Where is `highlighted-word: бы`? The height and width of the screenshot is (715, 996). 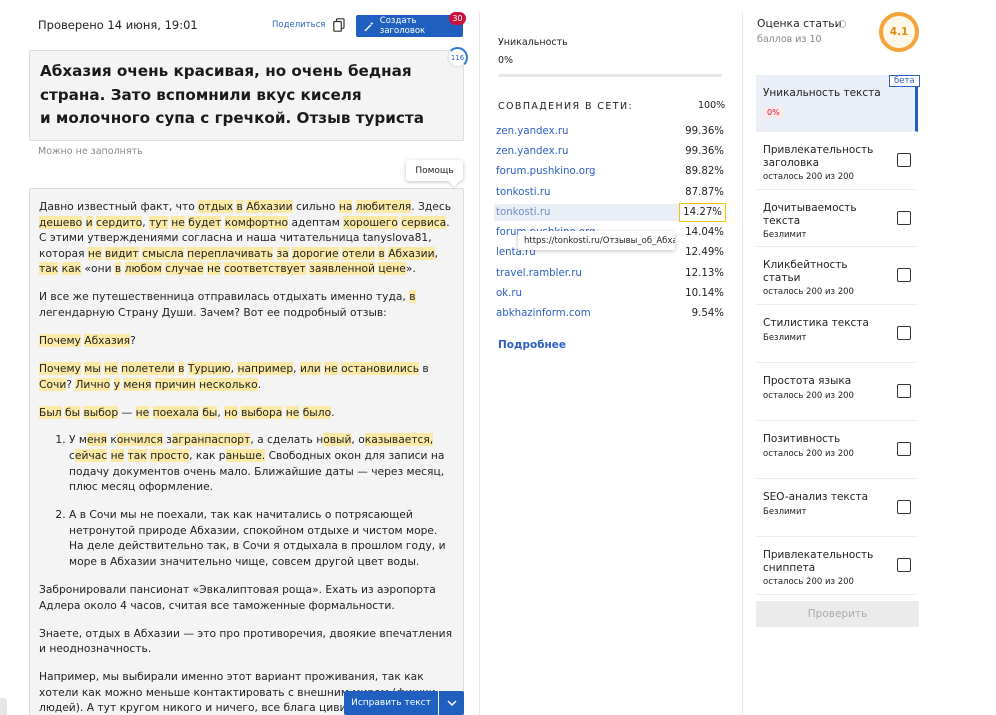 highlighted-word: бы is located at coordinates (210, 412).